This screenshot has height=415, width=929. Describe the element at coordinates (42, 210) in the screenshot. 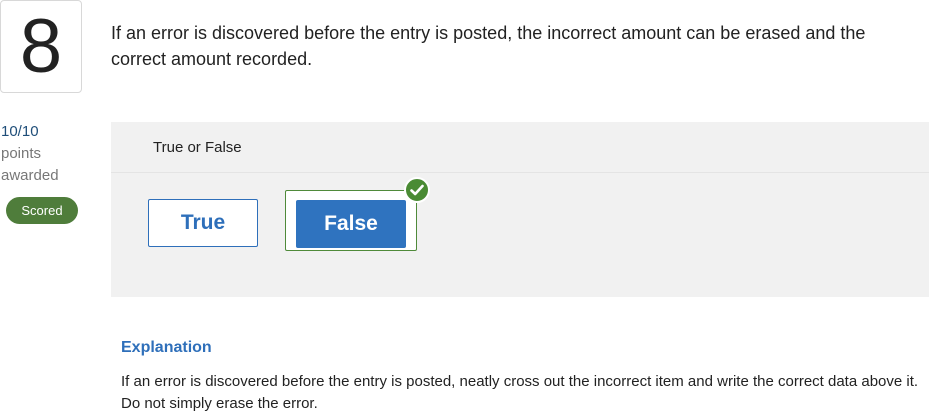

I see `status-badge: Scored` at that location.